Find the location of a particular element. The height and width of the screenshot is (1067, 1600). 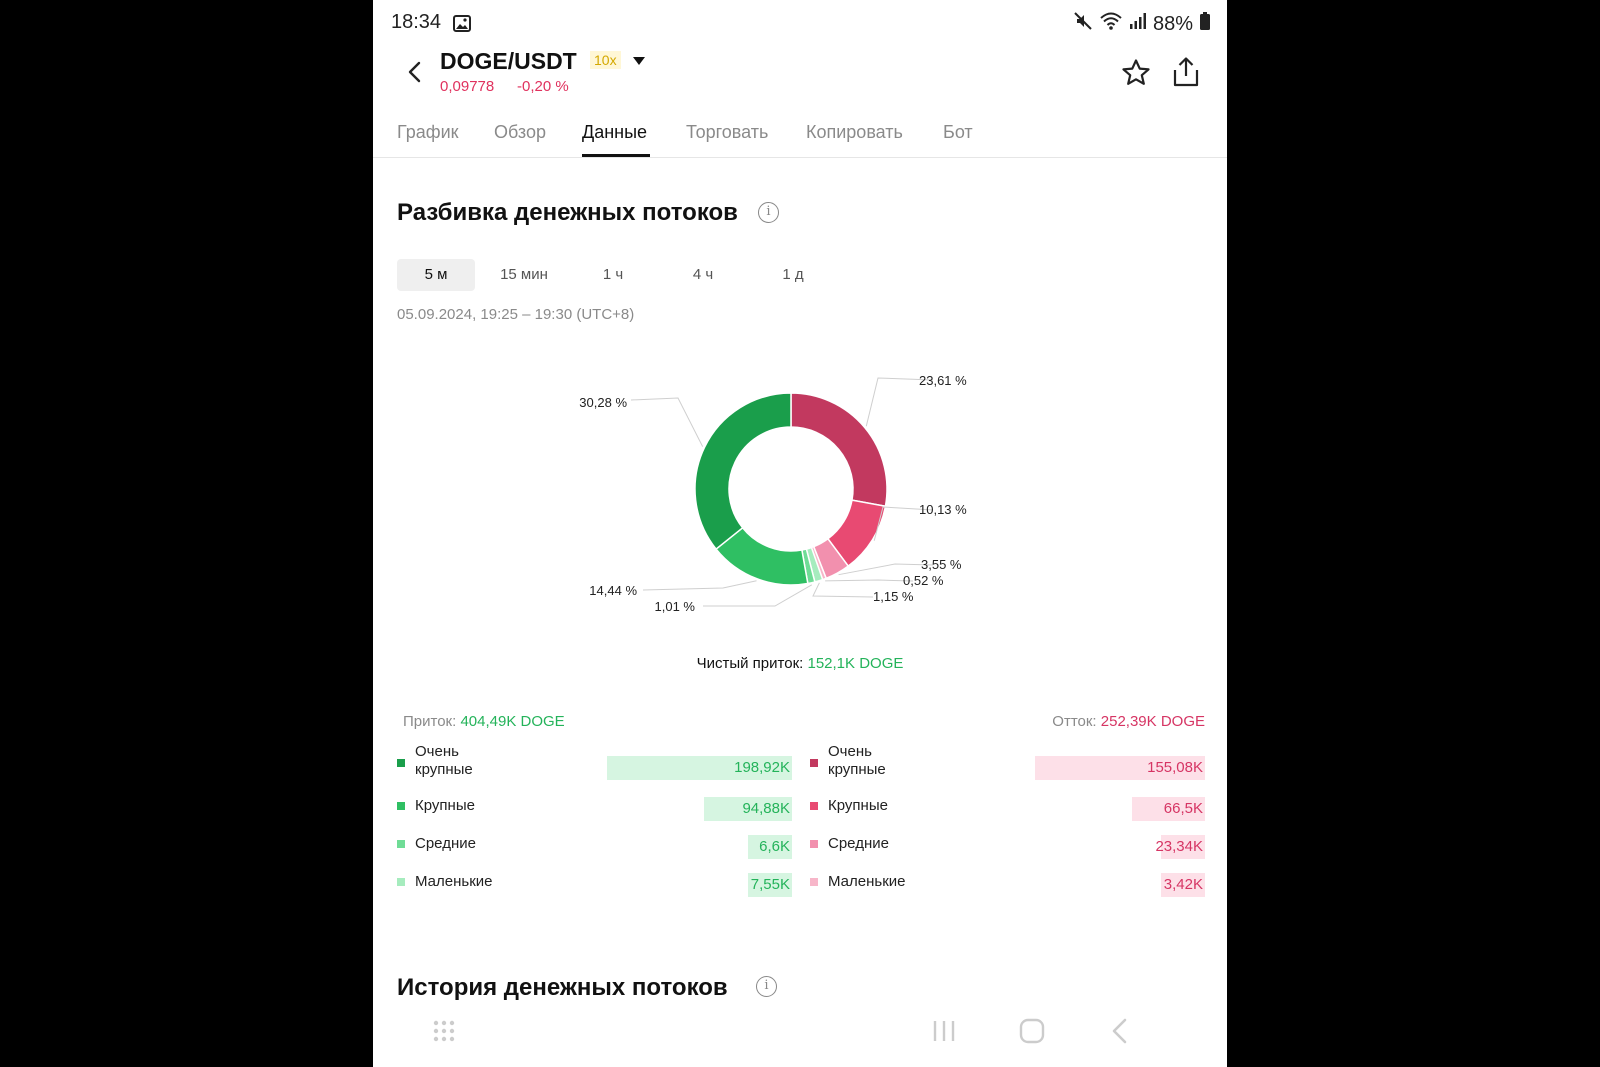

flow-bar: 23,34K is located at coordinates (1180, 847).